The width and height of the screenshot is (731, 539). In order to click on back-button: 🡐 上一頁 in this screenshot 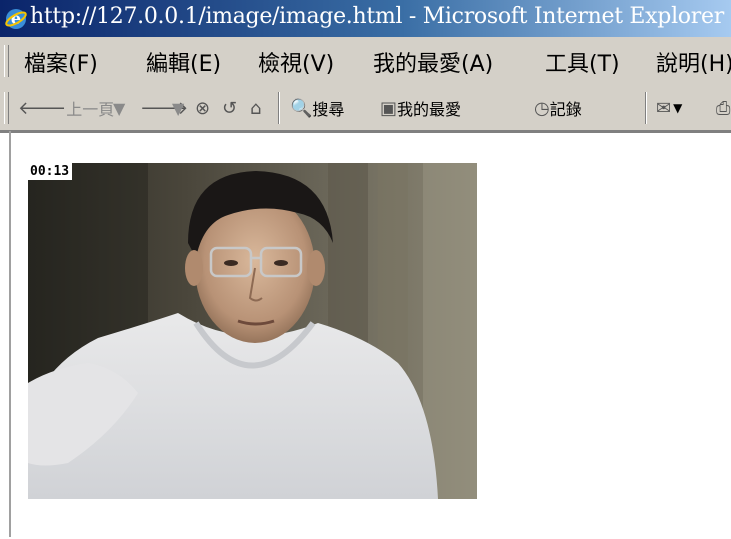, I will do `click(66, 108)`.